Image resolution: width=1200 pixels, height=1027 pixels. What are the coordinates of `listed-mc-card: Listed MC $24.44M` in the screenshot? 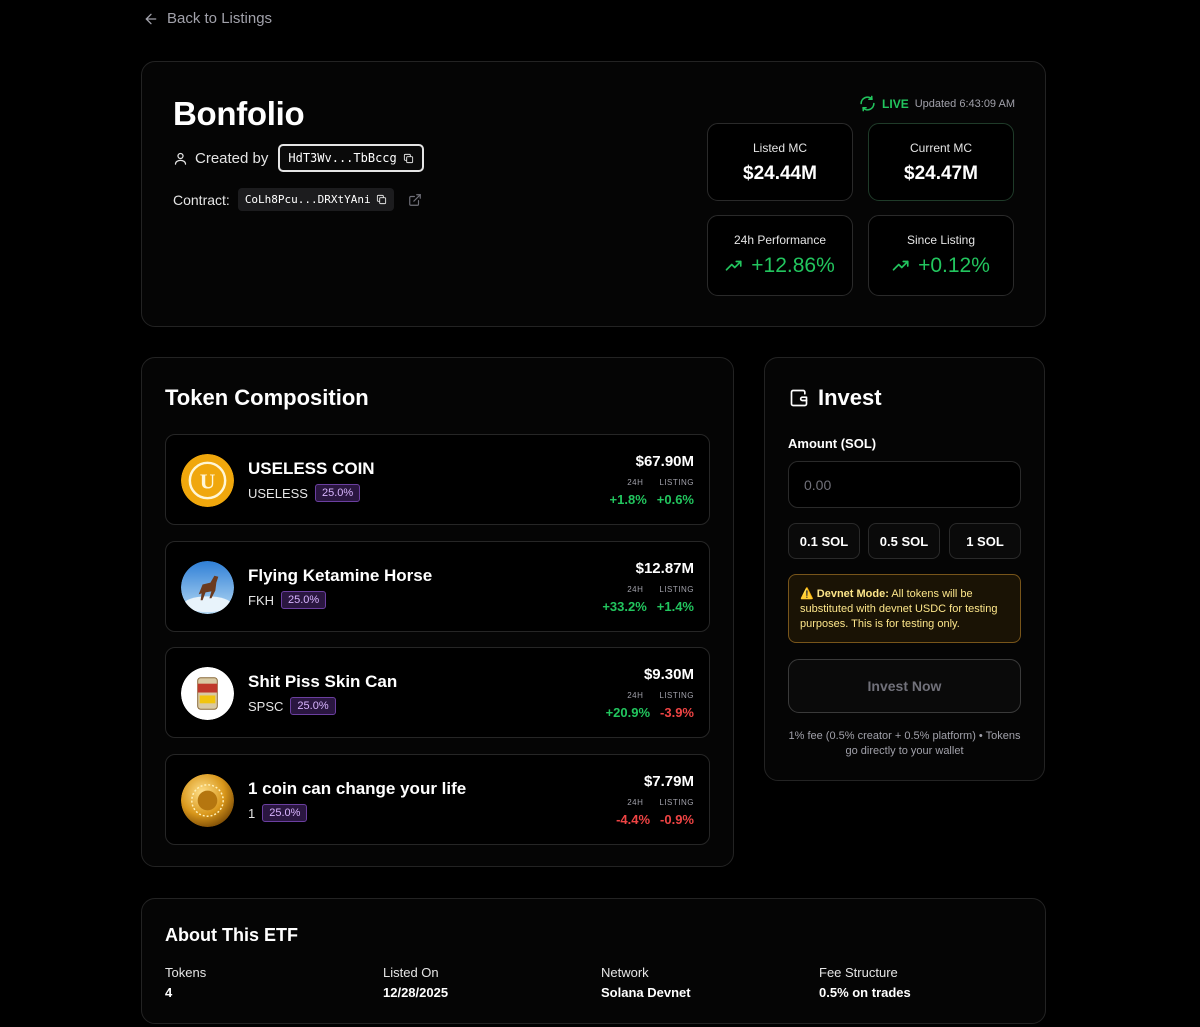 It's located at (780, 162).